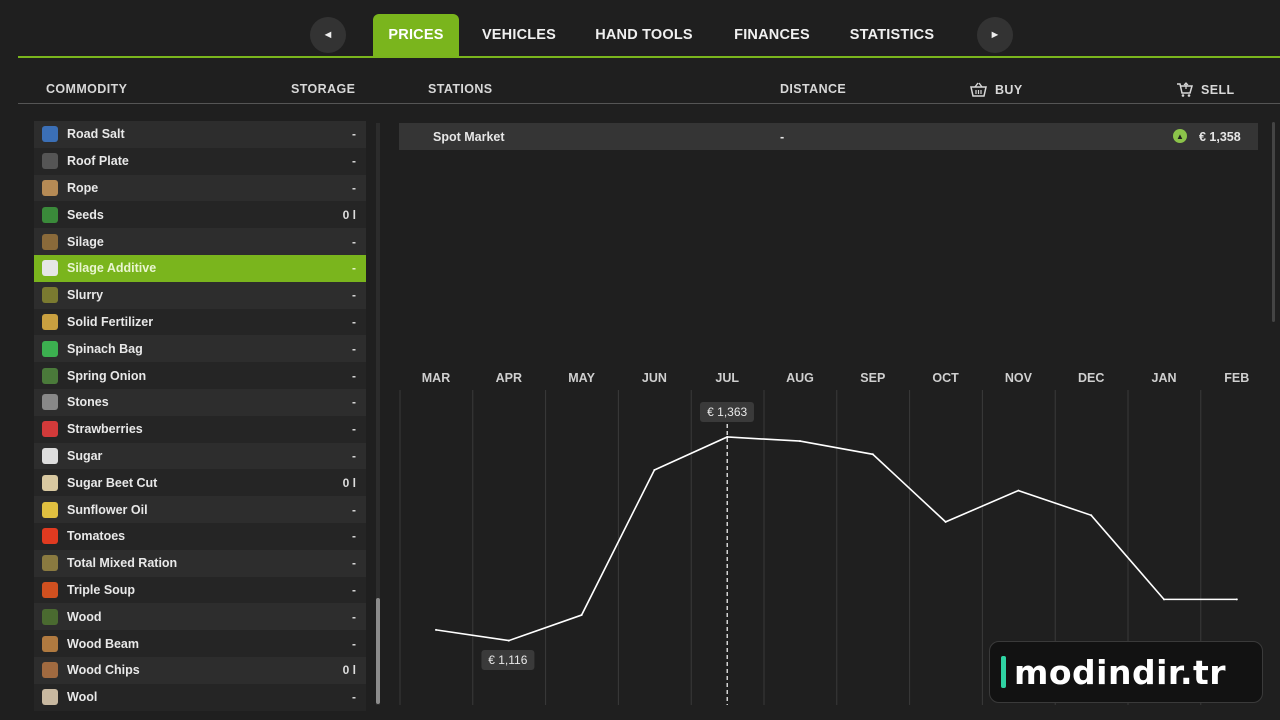 The image size is (1280, 720). Describe the element at coordinates (50, 187) in the screenshot. I see `rope-icon` at that location.